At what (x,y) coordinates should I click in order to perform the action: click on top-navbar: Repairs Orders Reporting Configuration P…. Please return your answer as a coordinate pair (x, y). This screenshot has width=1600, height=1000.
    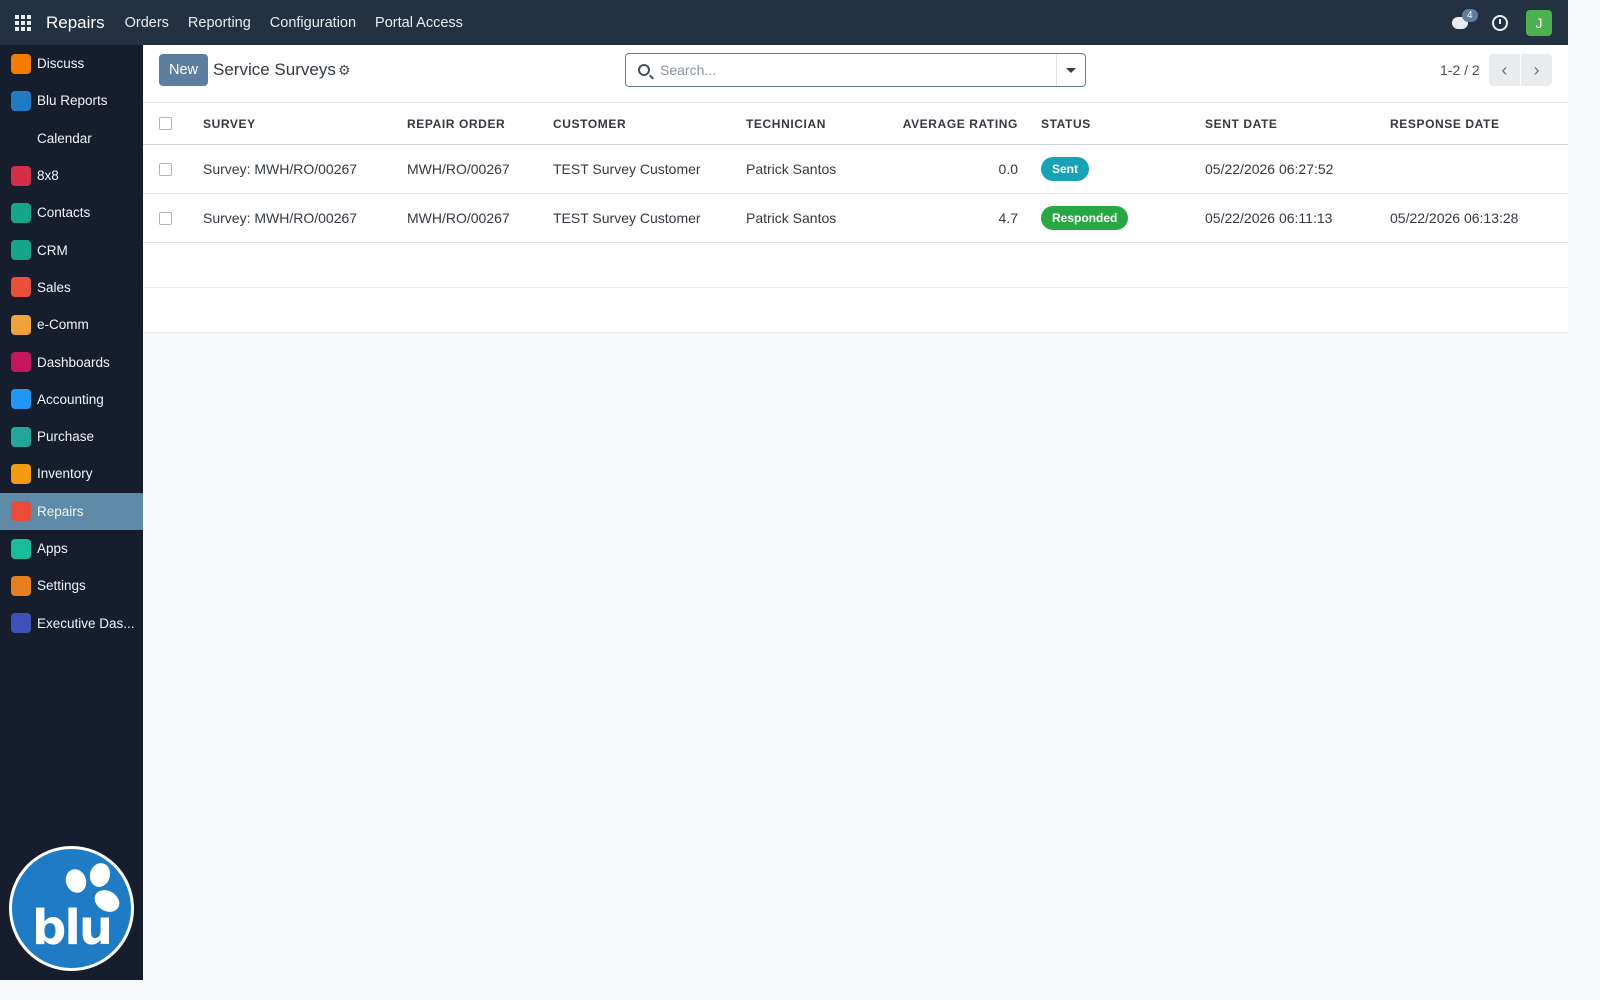
    Looking at the image, I should click on (784, 22).